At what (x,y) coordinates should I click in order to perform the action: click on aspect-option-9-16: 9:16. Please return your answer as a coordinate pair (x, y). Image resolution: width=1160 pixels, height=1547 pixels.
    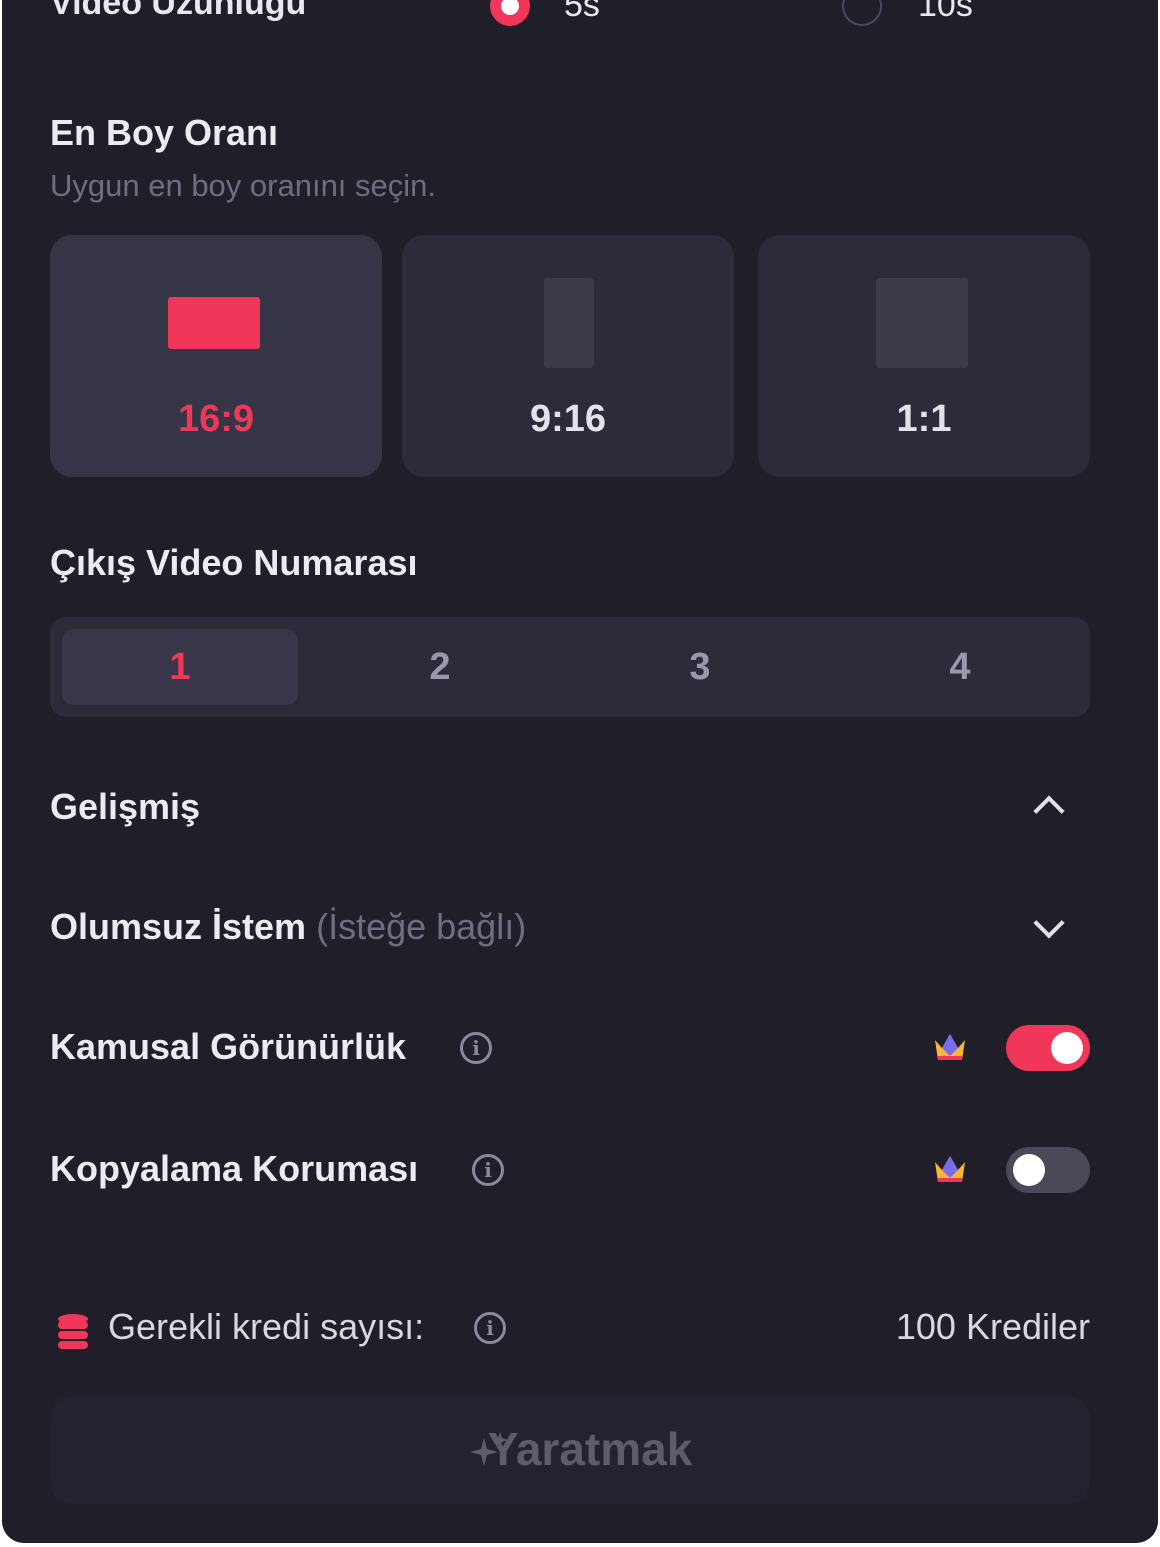
    Looking at the image, I should click on (568, 356).